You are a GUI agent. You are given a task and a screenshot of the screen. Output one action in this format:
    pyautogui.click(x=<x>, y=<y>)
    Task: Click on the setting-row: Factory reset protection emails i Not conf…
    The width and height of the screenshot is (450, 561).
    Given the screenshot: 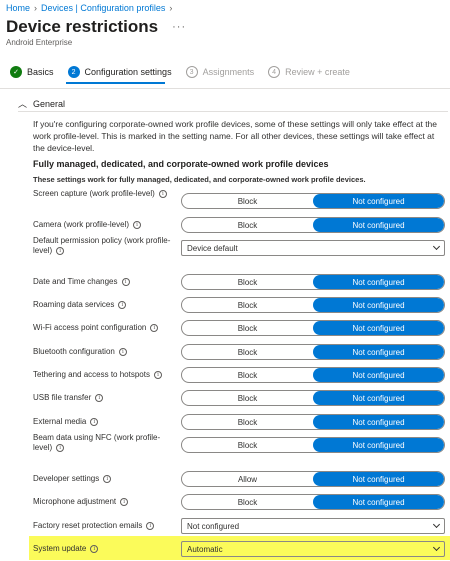 What is the action you would take?
    pyautogui.click(x=240, y=526)
    